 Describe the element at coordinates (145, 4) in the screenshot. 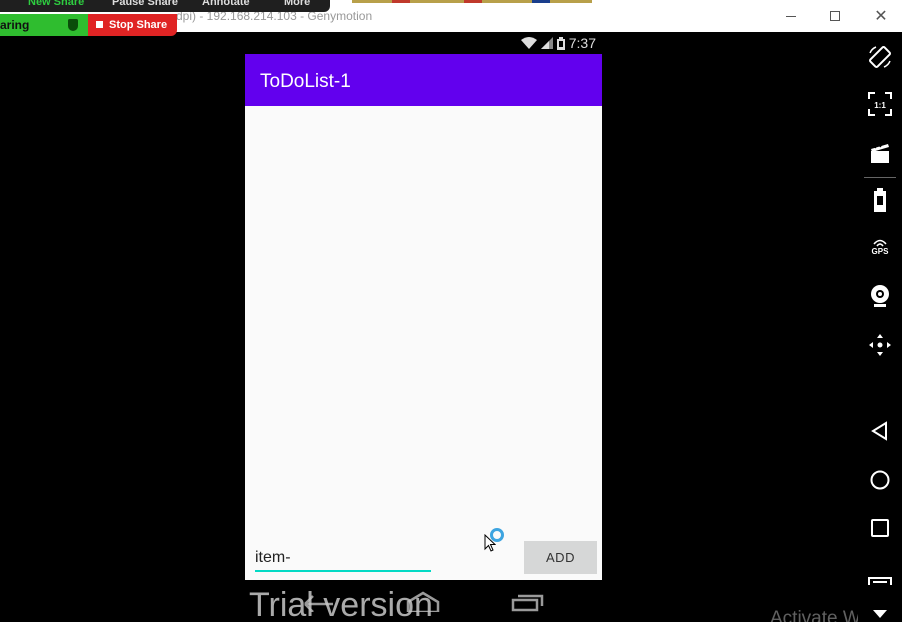

I see `pause-share-button: Pause Share` at that location.